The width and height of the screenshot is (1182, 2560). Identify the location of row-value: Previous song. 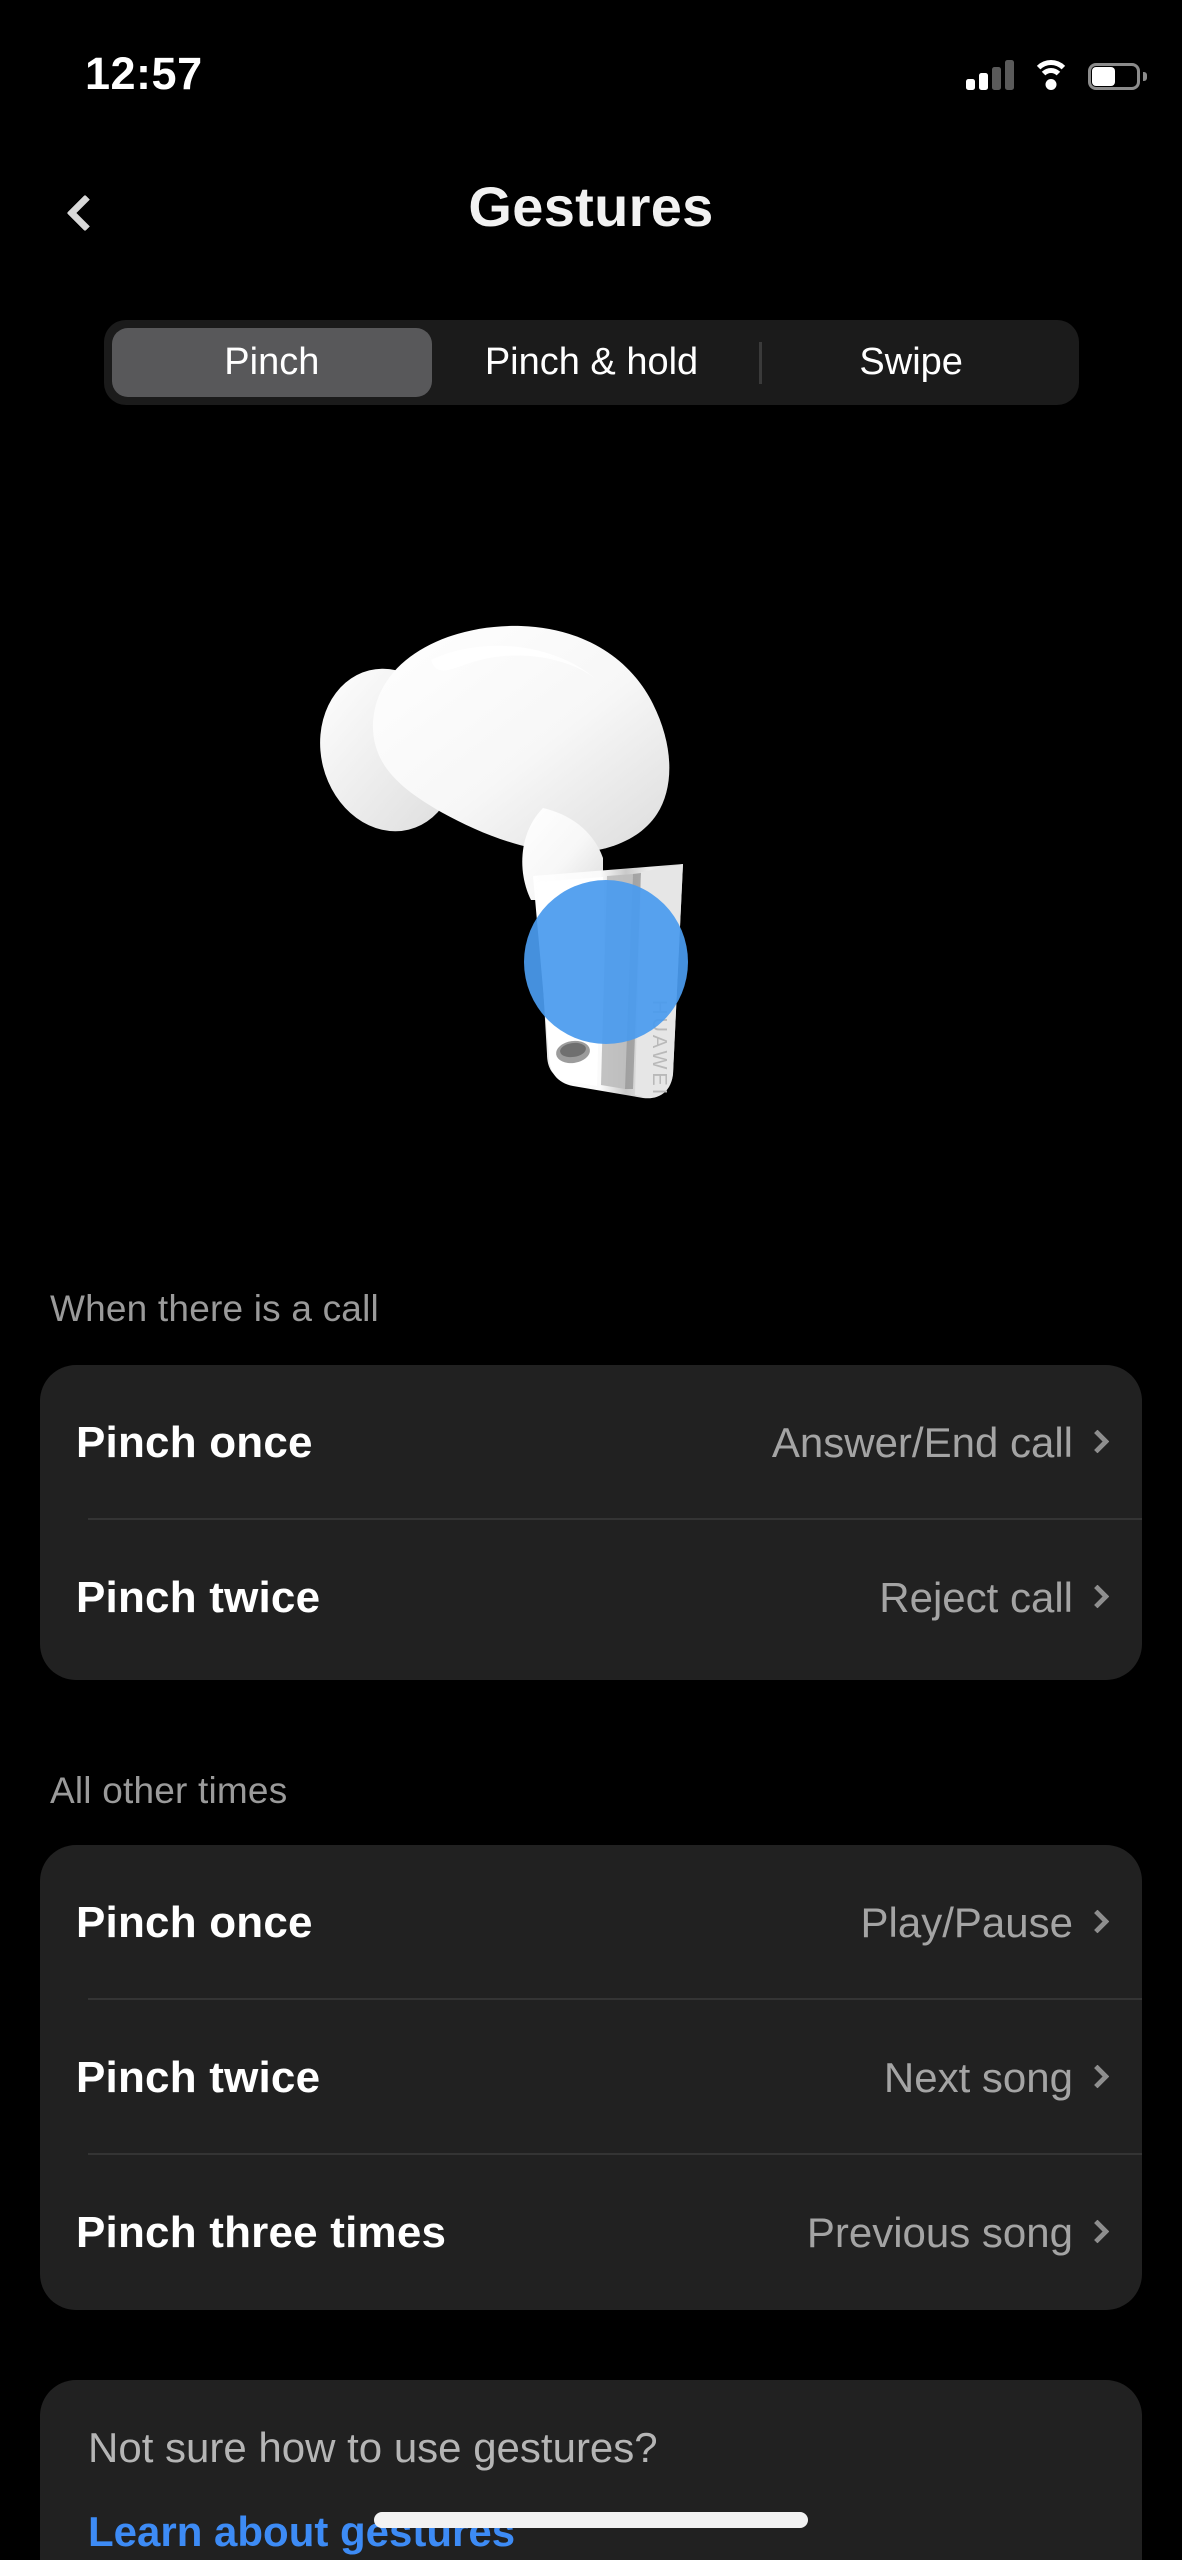
(939, 2232).